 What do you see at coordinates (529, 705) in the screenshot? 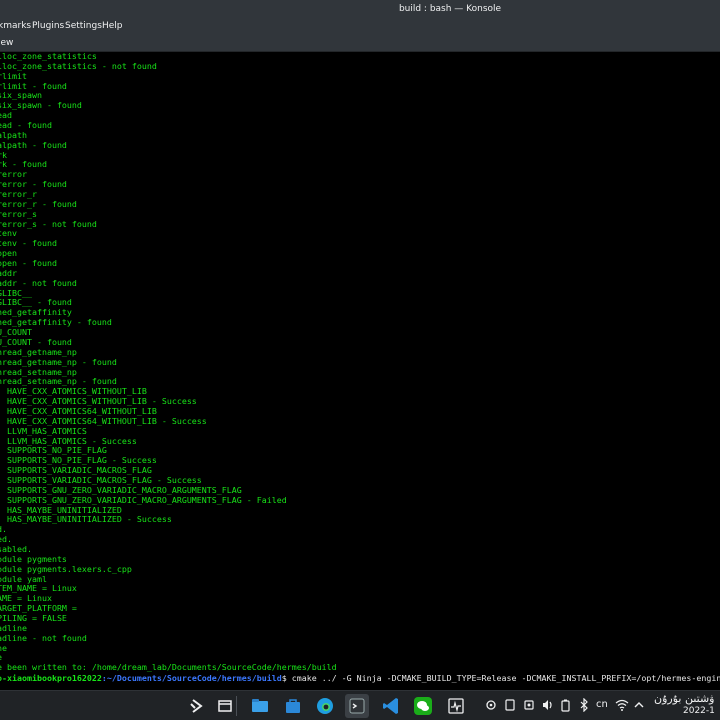
I see `audio-device-icon` at bounding box center [529, 705].